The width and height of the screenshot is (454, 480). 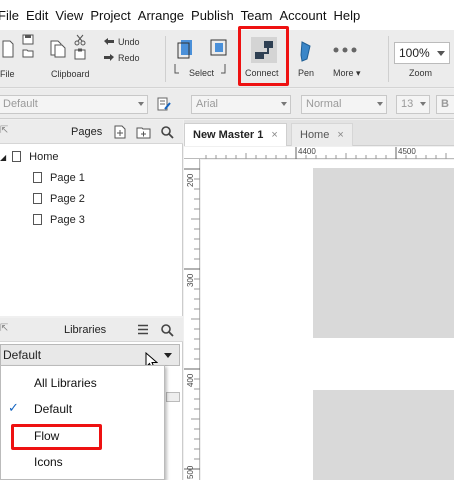 I want to click on horizontal-ruler: 4400 4500, so click(x=319, y=153).